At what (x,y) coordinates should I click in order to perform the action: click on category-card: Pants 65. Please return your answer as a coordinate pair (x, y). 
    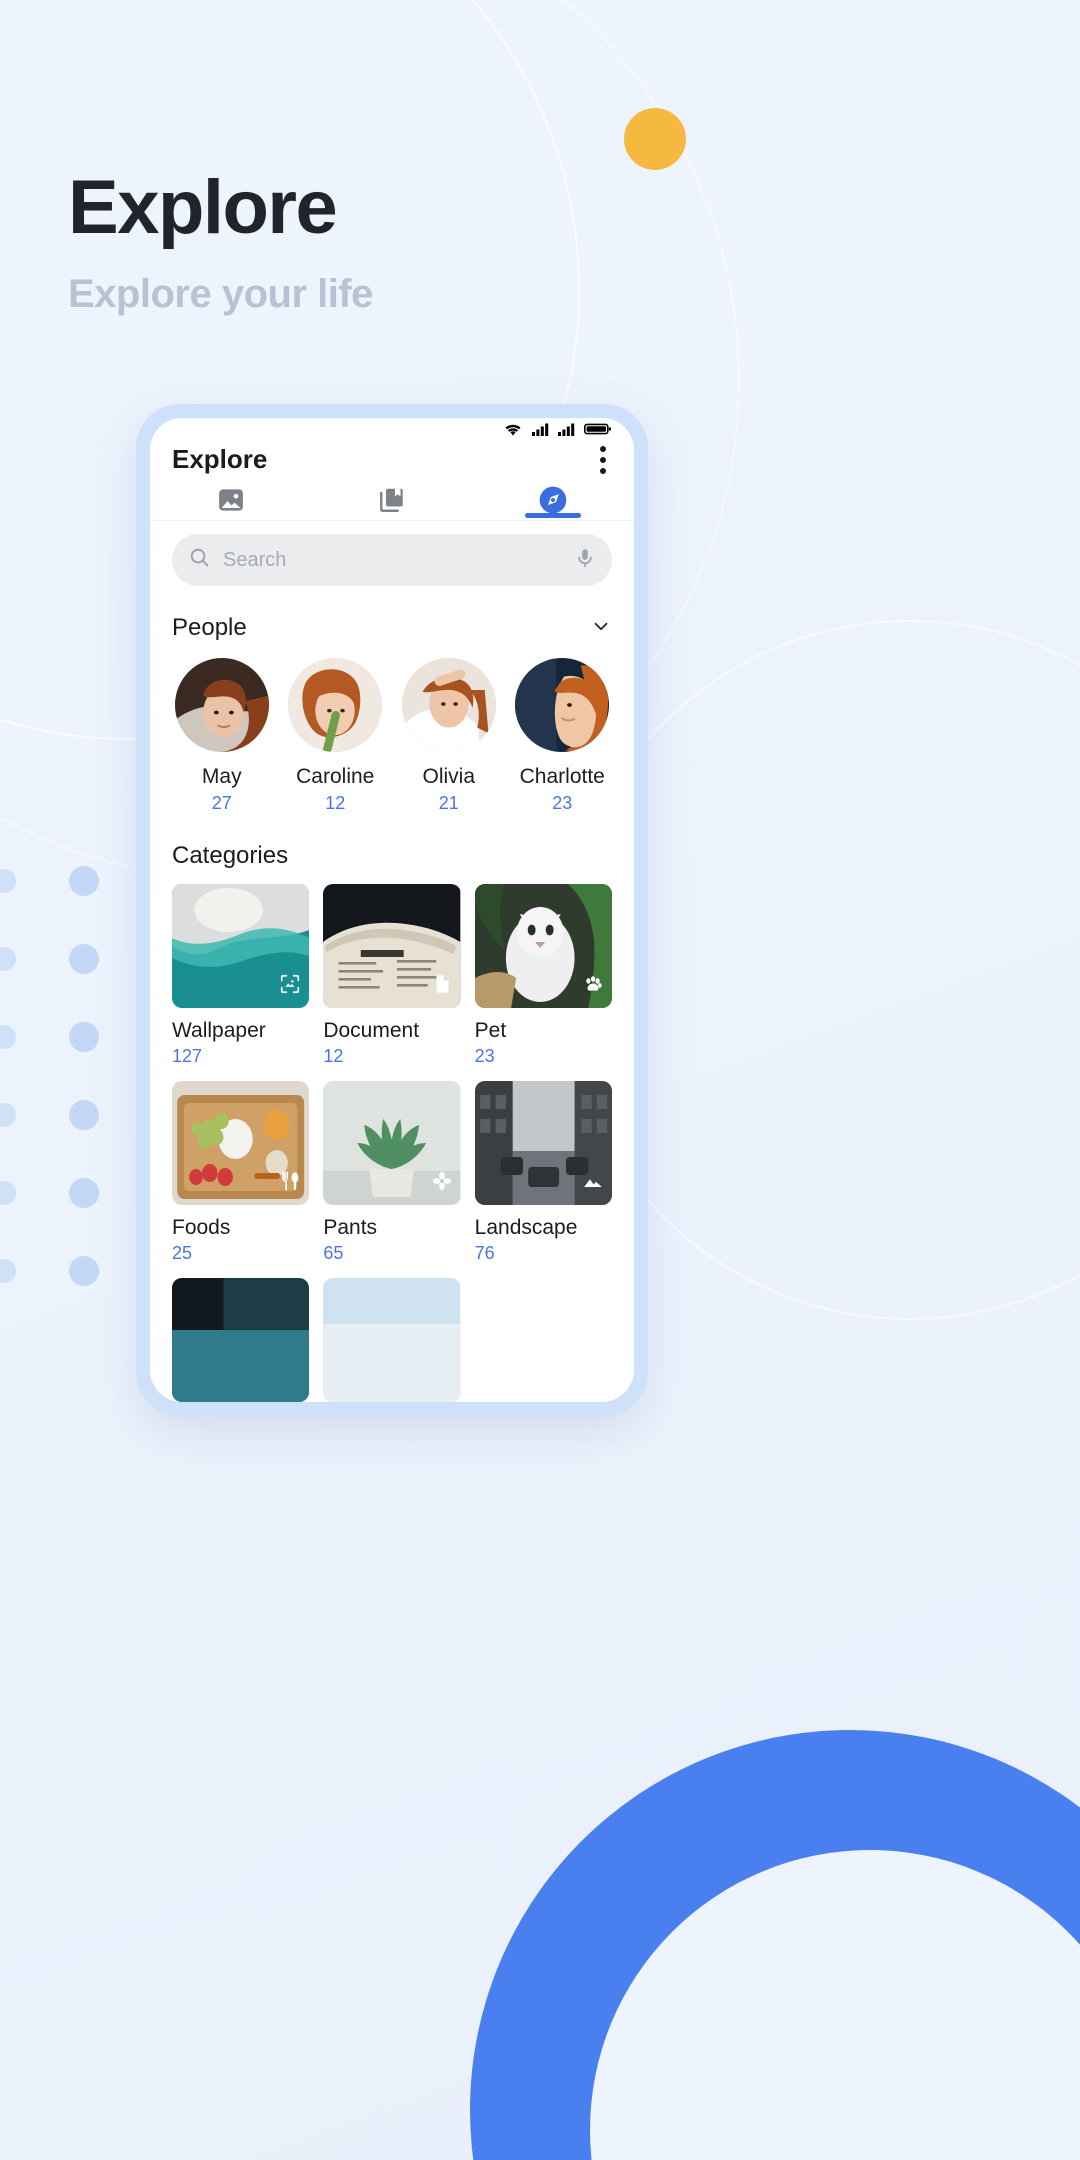
    Looking at the image, I should click on (392, 1172).